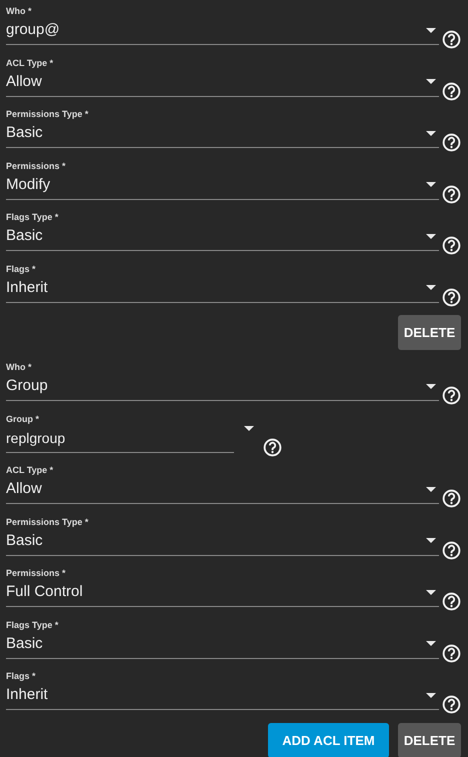 This screenshot has width=468, height=757. I want to click on select-field: Permissions * Full Control, so click(222, 587).